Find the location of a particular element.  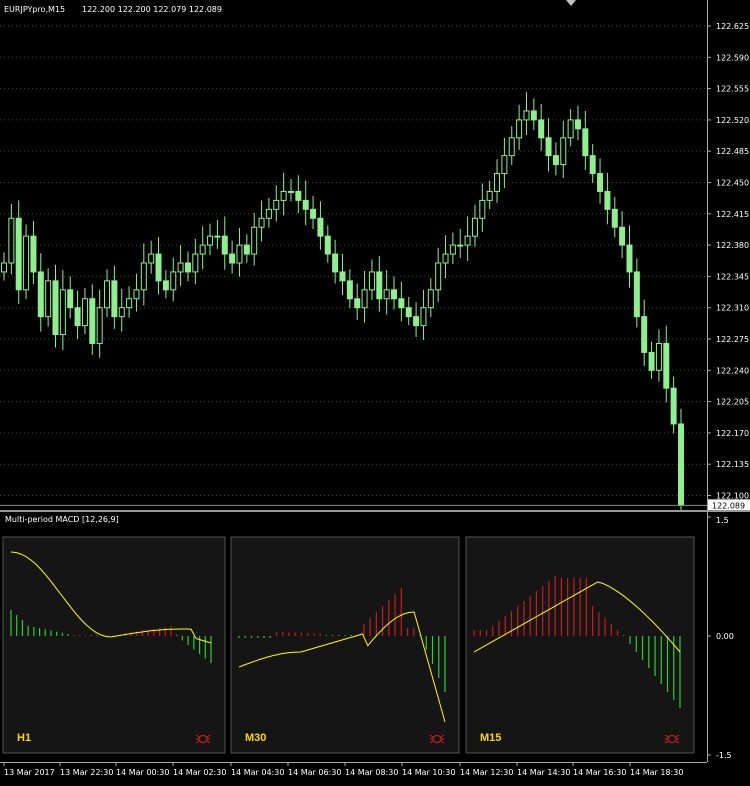

time-tick-label: 14 Mar 02:30 is located at coordinates (199, 772).